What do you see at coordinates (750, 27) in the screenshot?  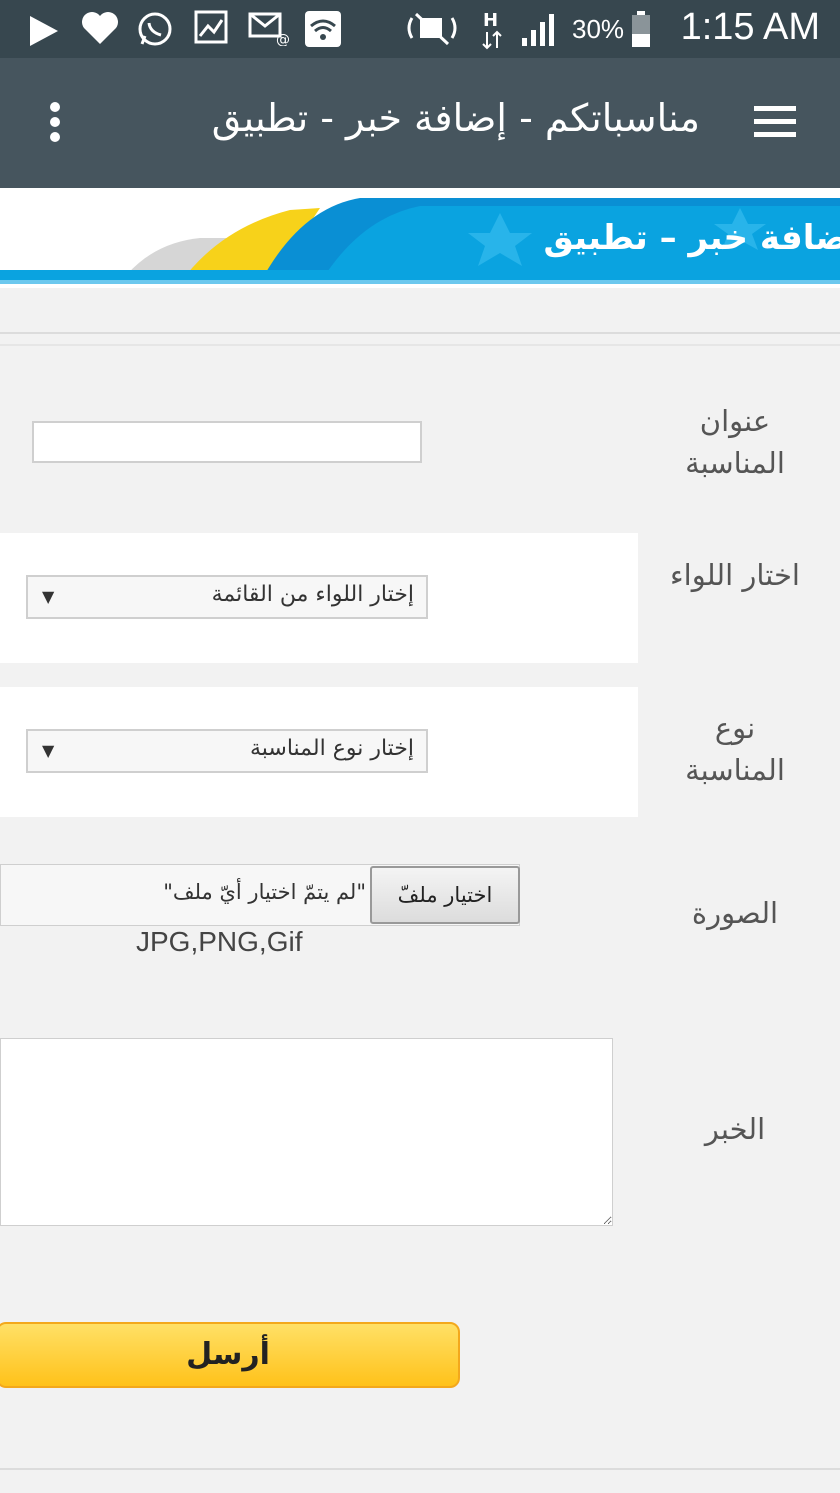 I see `clock: 1:15 AM` at bounding box center [750, 27].